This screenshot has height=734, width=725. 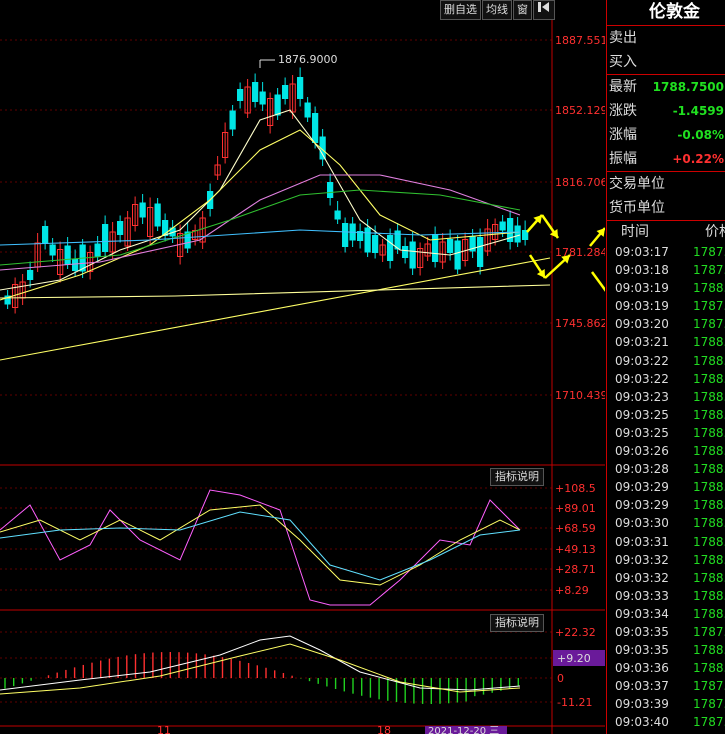 What do you see at coordinates (666, 650) in the screenshot?
I see `tick-row: 09:03:35 1788.0` at bounding box center [666, 650].